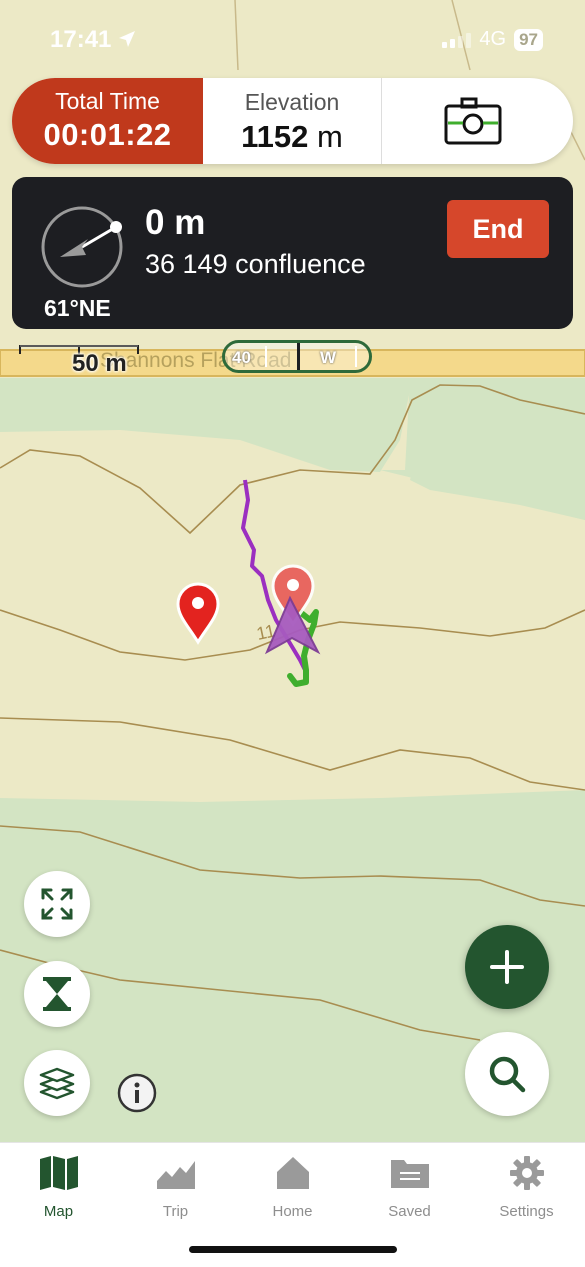 Image resolution: width=585 pixels, height=1267 pixels. Describe the element at coordinates (293, 1249) in the screenshot. I see `home-indicator` at that location.